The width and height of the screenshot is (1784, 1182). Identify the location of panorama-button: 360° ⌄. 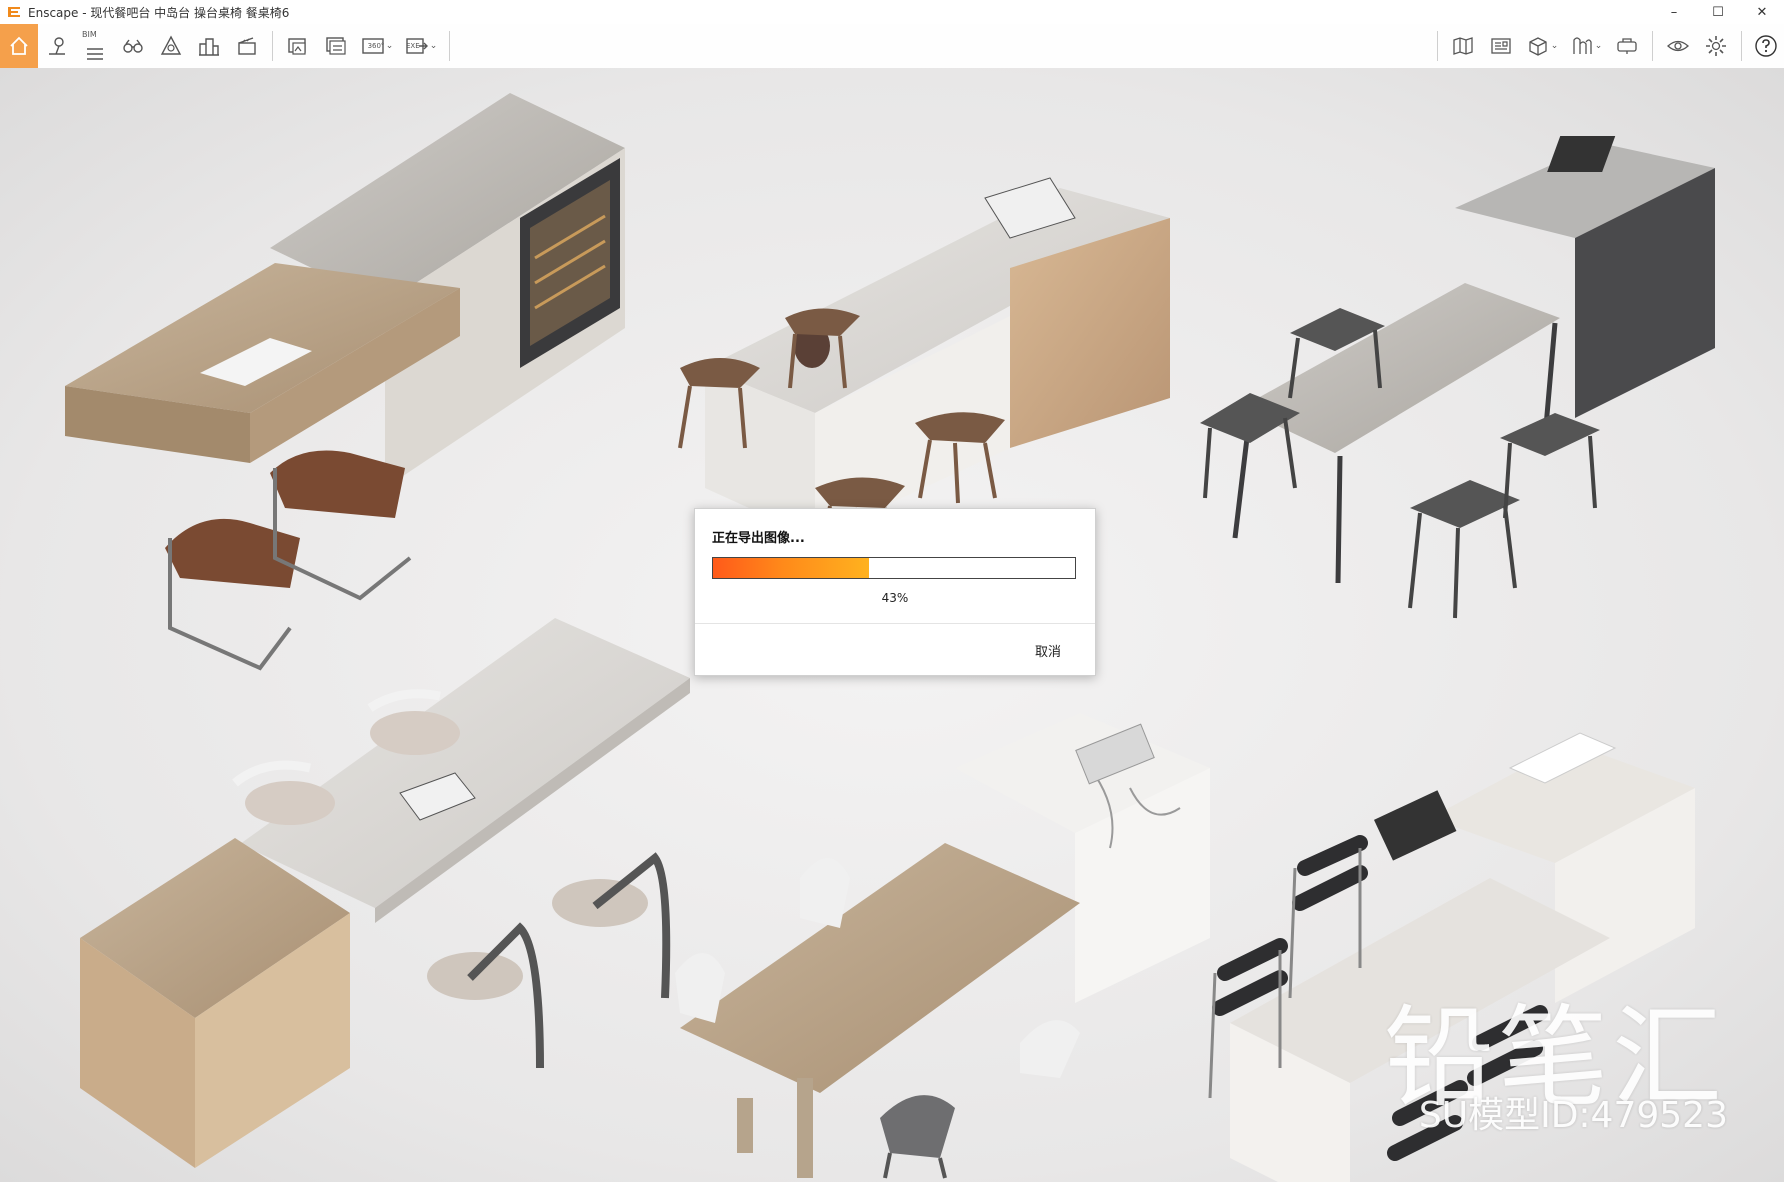
(377, 46).